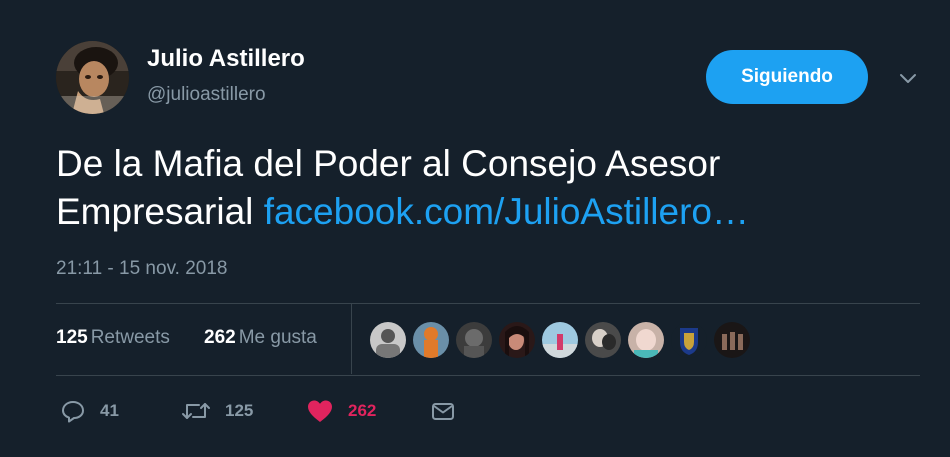 The width and height of the screenshot is (950, 457). Describe the element at coordinates (362, 410) in the screenshot. I see `like-count: 262` at that location.